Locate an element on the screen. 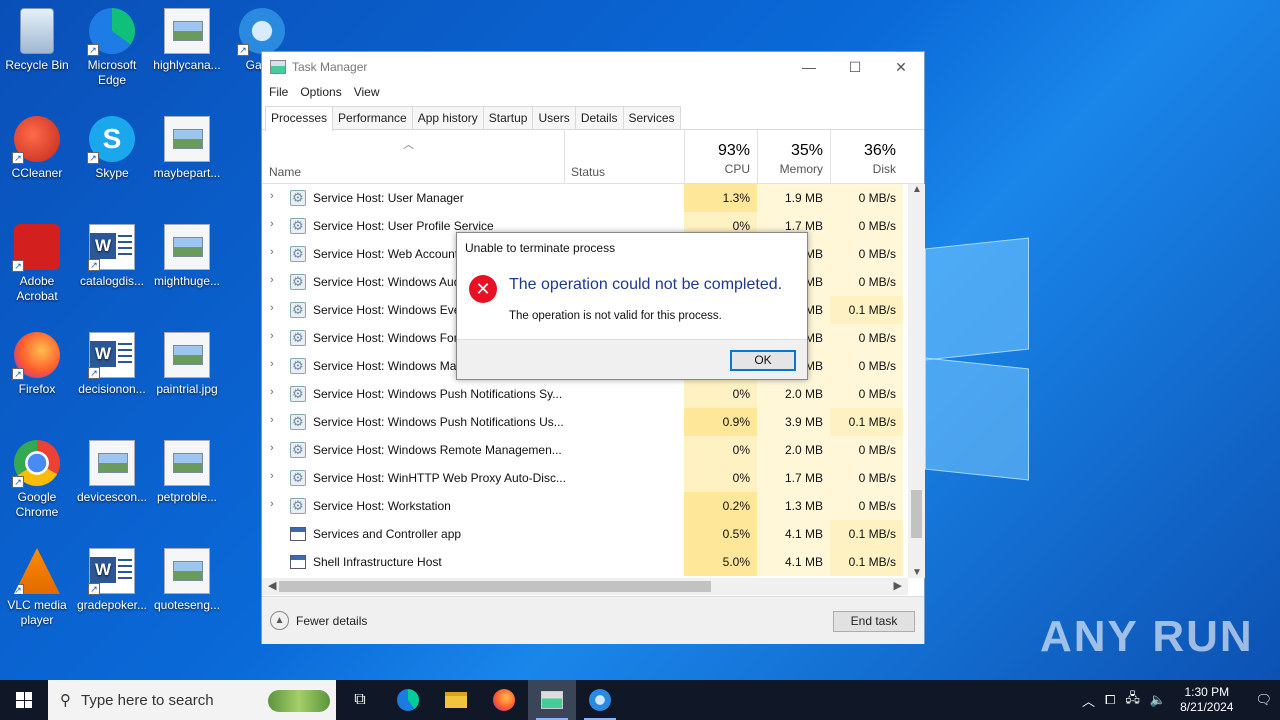 This screenshot has width=1280, height=720. tray-overflow-icon: ︿ is located at coordinates (1088, 700).